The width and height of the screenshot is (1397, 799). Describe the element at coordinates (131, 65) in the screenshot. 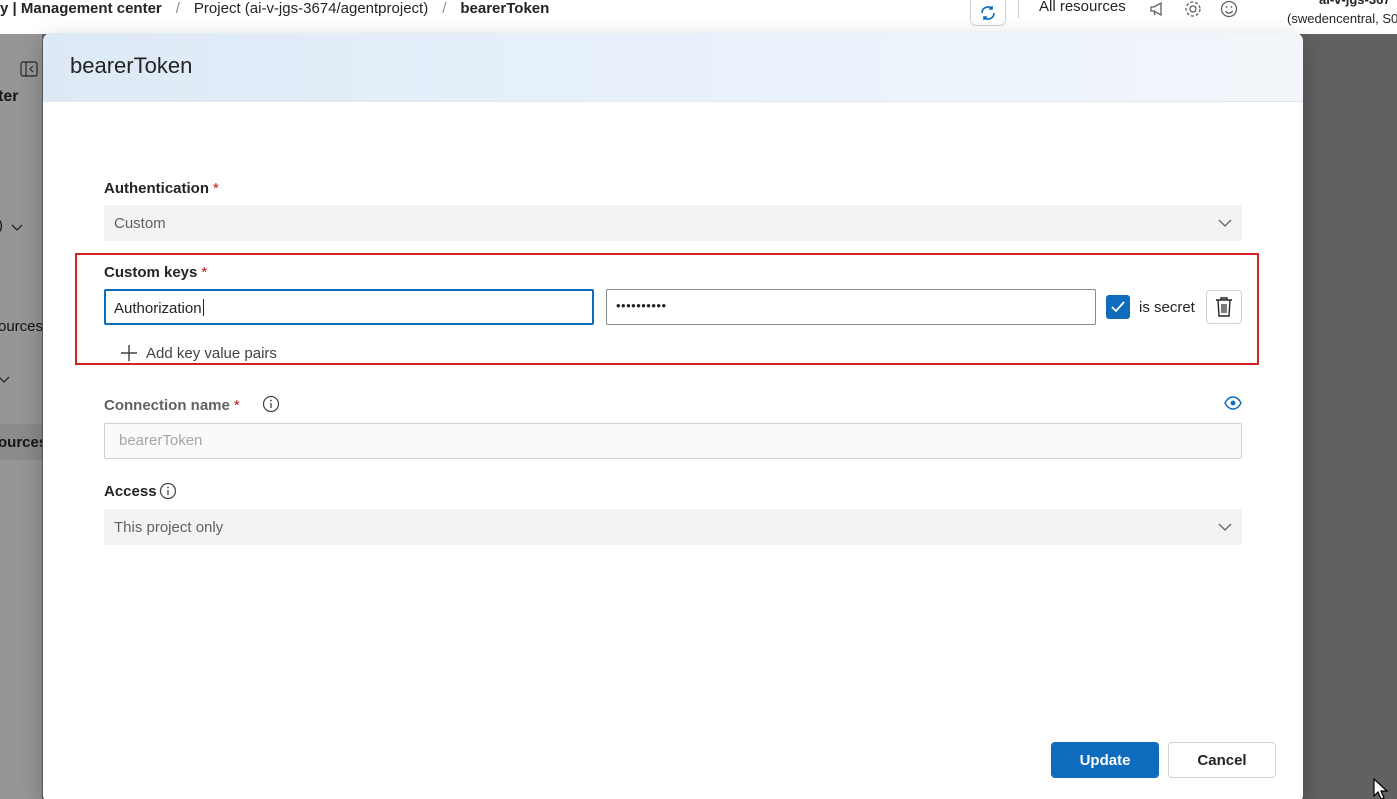

I see `dialog-title: bearerToken` at that location.